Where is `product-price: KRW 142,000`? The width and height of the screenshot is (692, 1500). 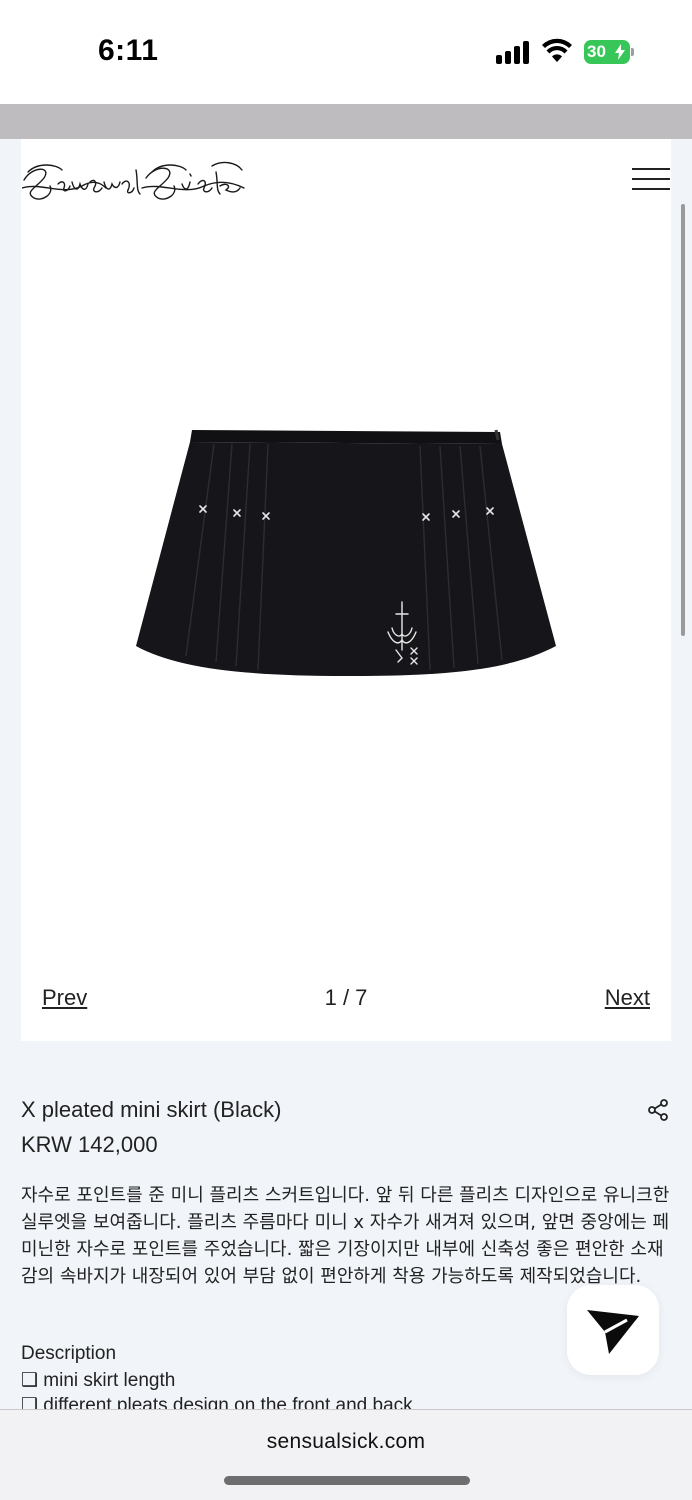
product-price: KRW 142,000 is located at coordinates (89, 1144).